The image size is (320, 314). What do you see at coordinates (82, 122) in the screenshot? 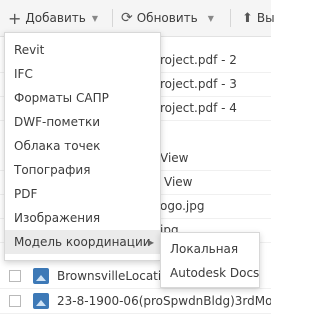
I see `menu-item-dwf-markups: DWF-пометки` at bounding box center [82, 122].